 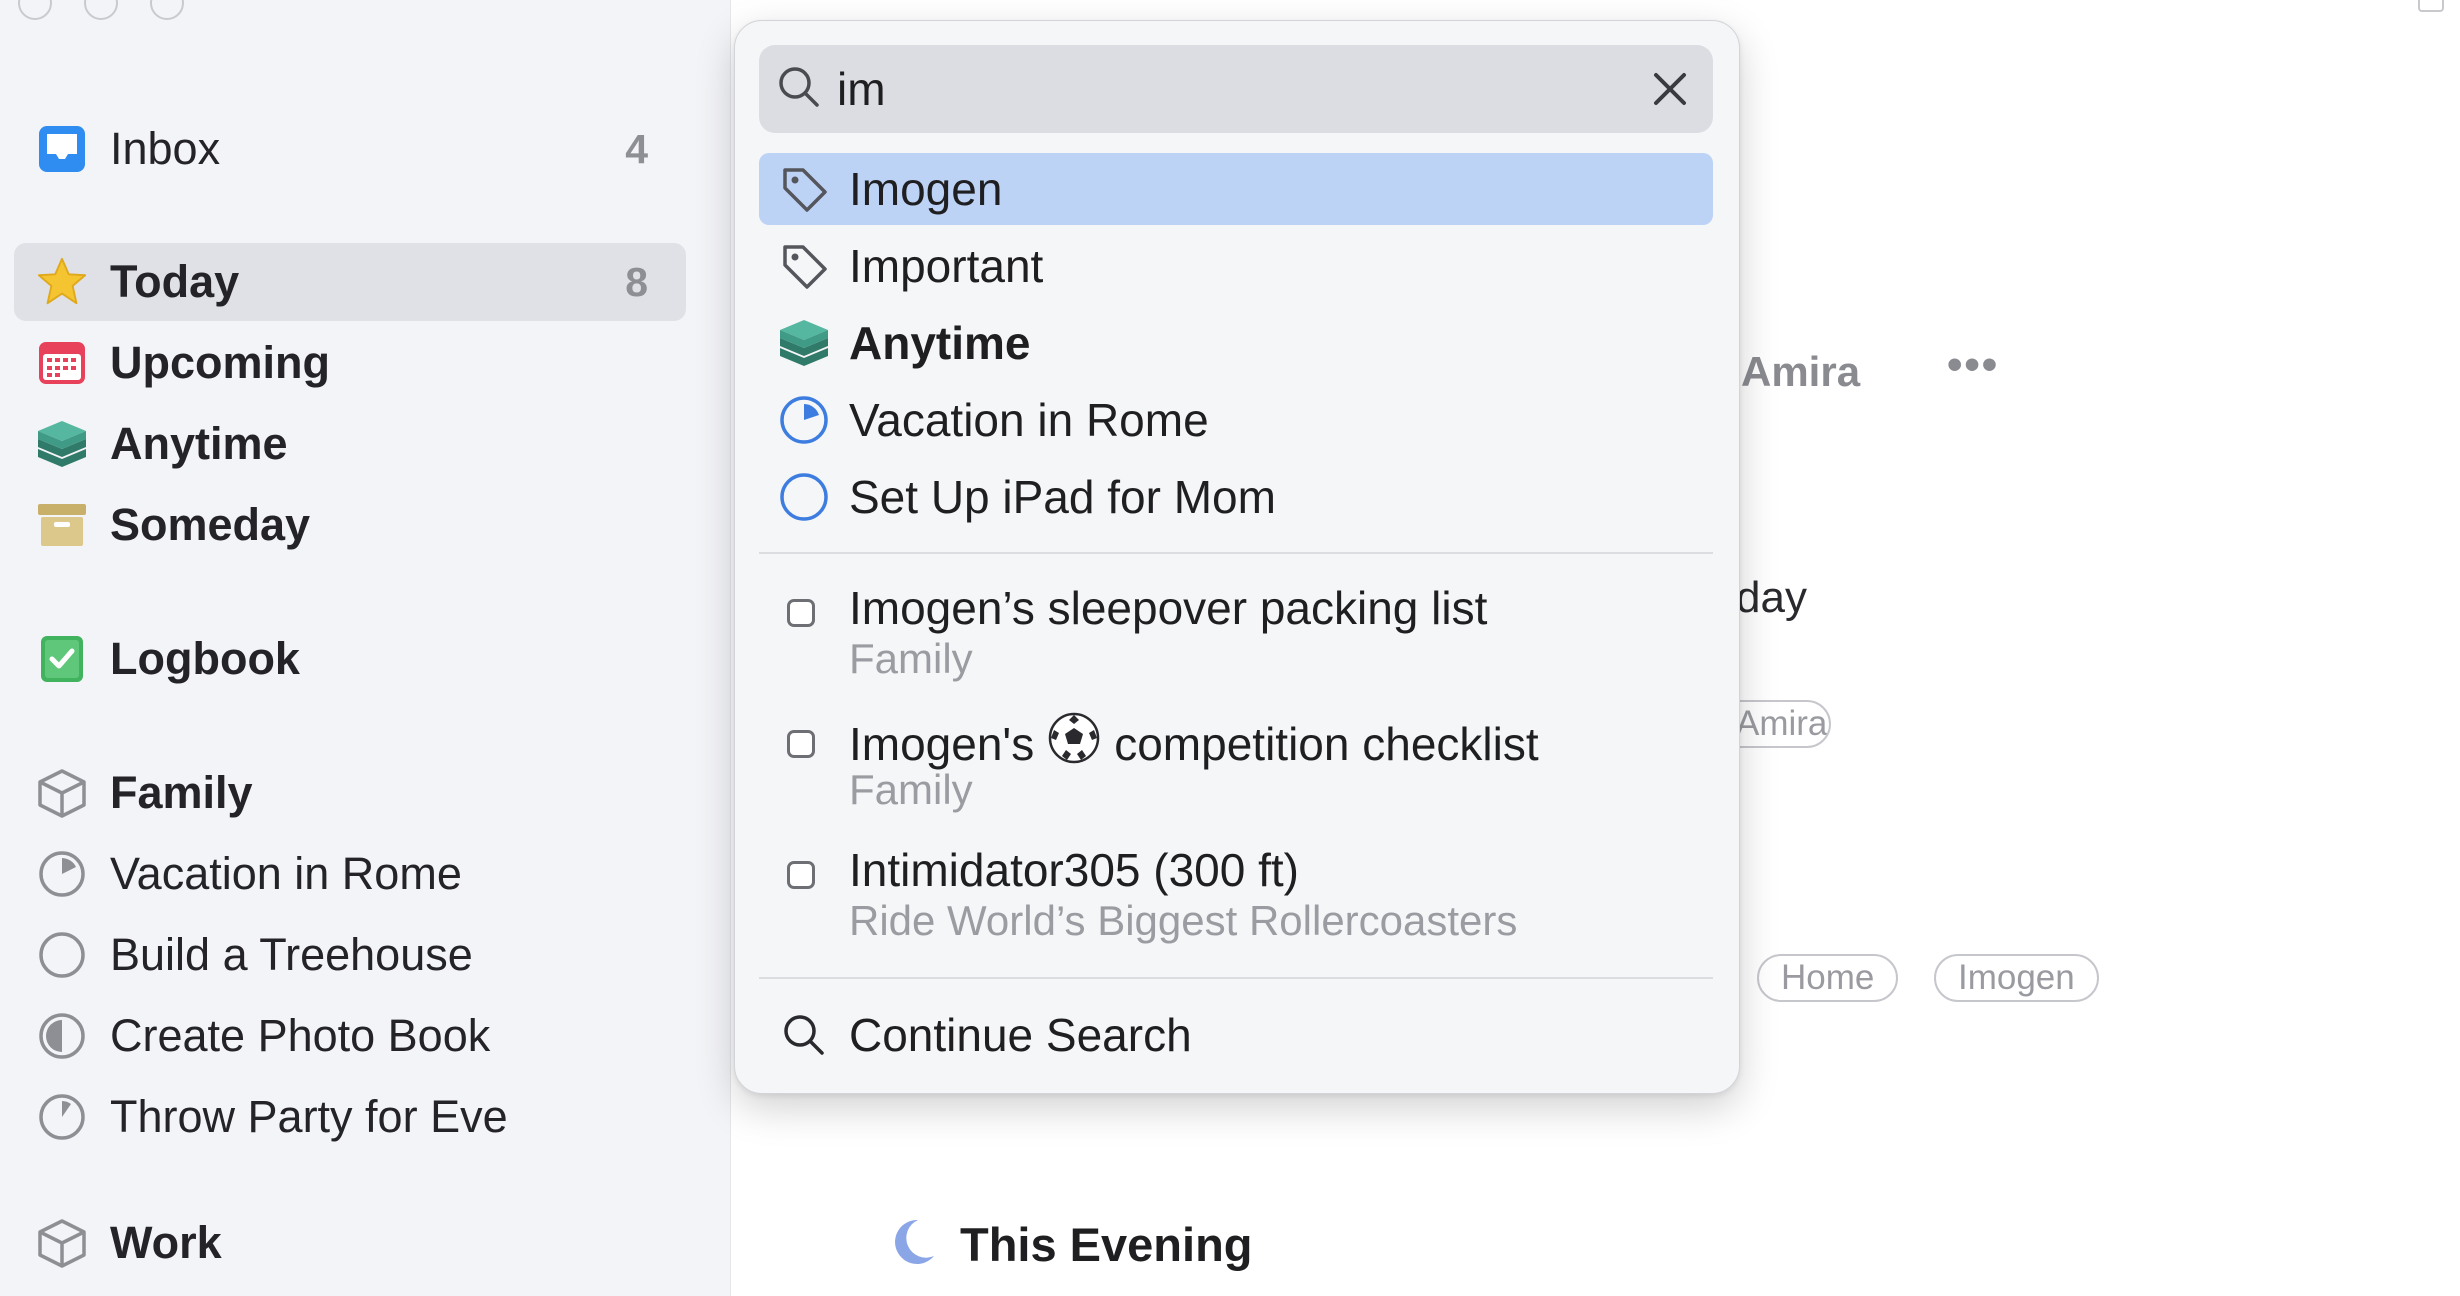 What do you see at coordinates (300, 1035) in the screenshot?
I see `sidebar-item-label: Create Photo Book` at bounding box center [300, 1035].